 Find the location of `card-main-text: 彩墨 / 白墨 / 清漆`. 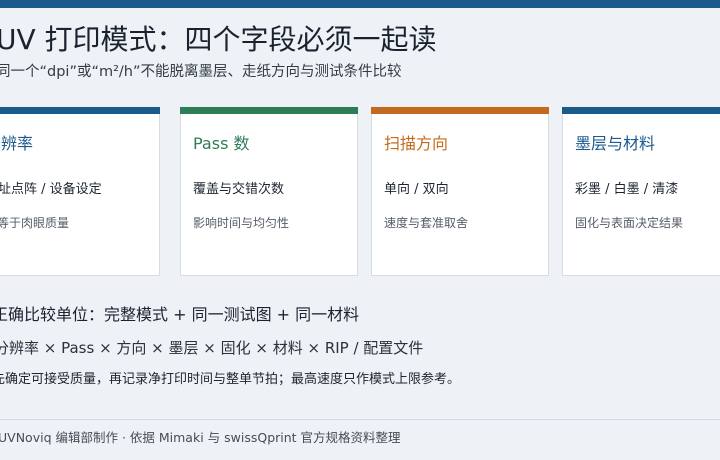

card-main-text: 彩墨 / 白墨 / 清漆 is located at coordinates (627, 189).